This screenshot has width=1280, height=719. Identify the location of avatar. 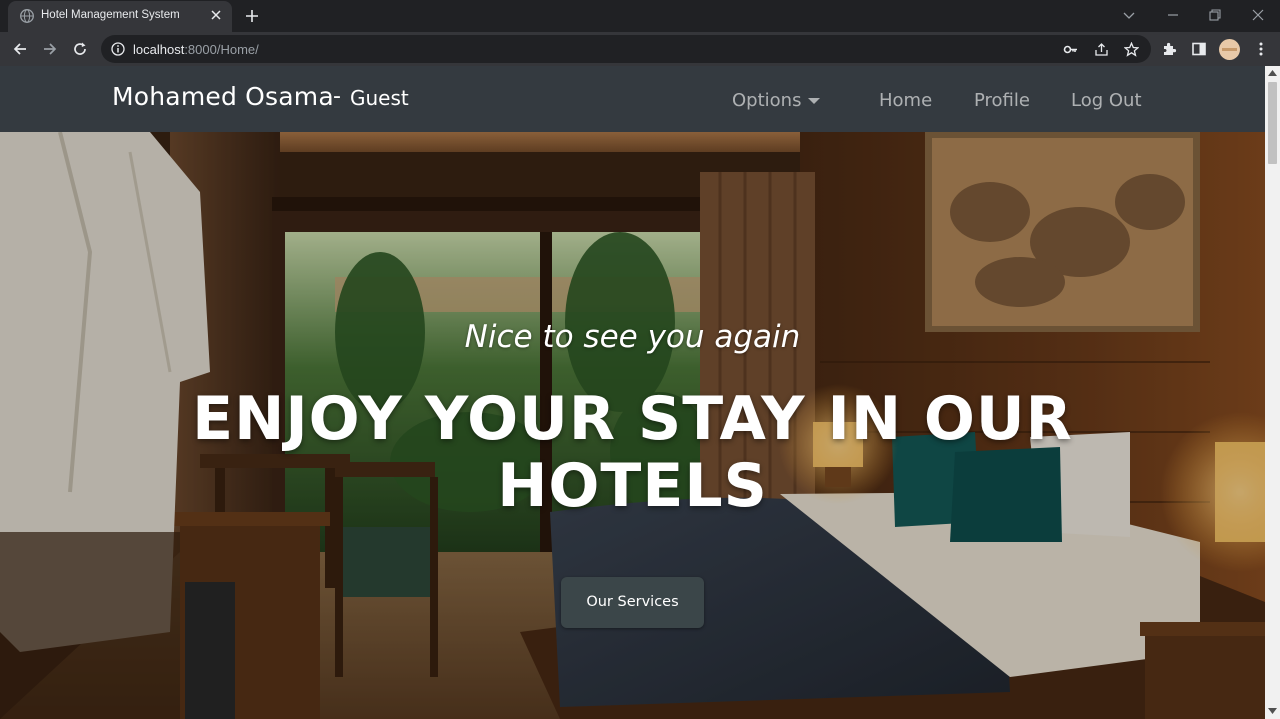
(1229, 49).